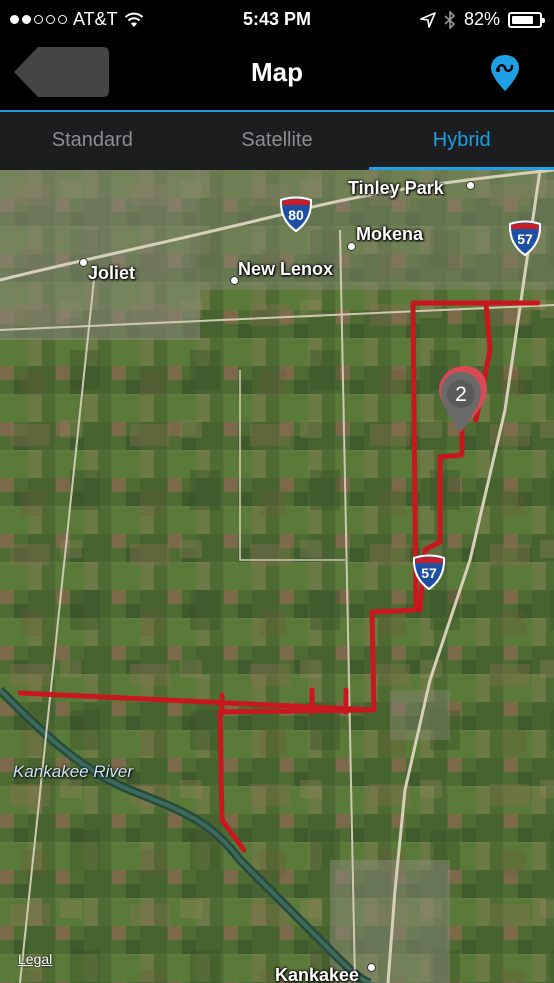  I want to click on interstate-number: 80, so click(296, 215).